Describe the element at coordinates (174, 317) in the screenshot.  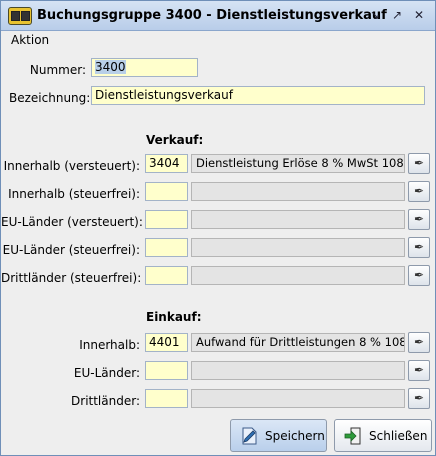
I see `einkauf-heading: Einkauf:` at that location.